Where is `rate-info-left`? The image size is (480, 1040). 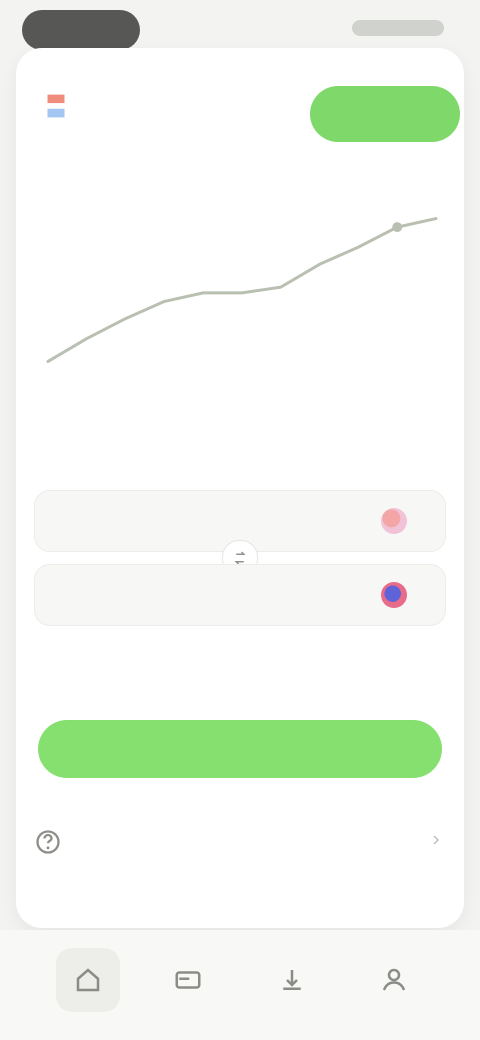
rate-info-left is located at coordinates (152, 658).